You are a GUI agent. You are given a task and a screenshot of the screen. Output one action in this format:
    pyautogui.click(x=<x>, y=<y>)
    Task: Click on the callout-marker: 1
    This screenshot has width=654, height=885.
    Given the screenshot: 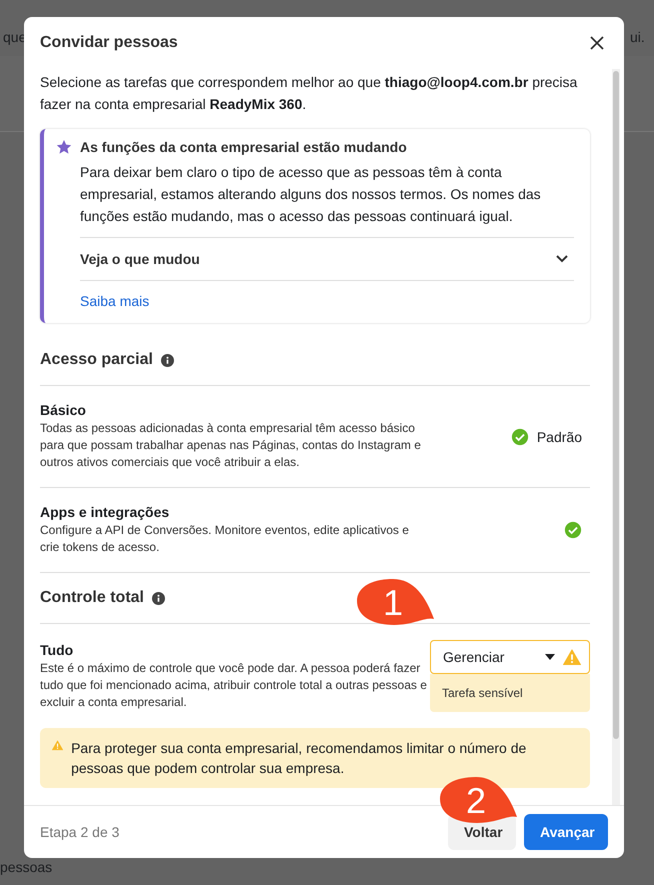 What is the action you would take?
    pyautogui.click(x=395, y=602)
    